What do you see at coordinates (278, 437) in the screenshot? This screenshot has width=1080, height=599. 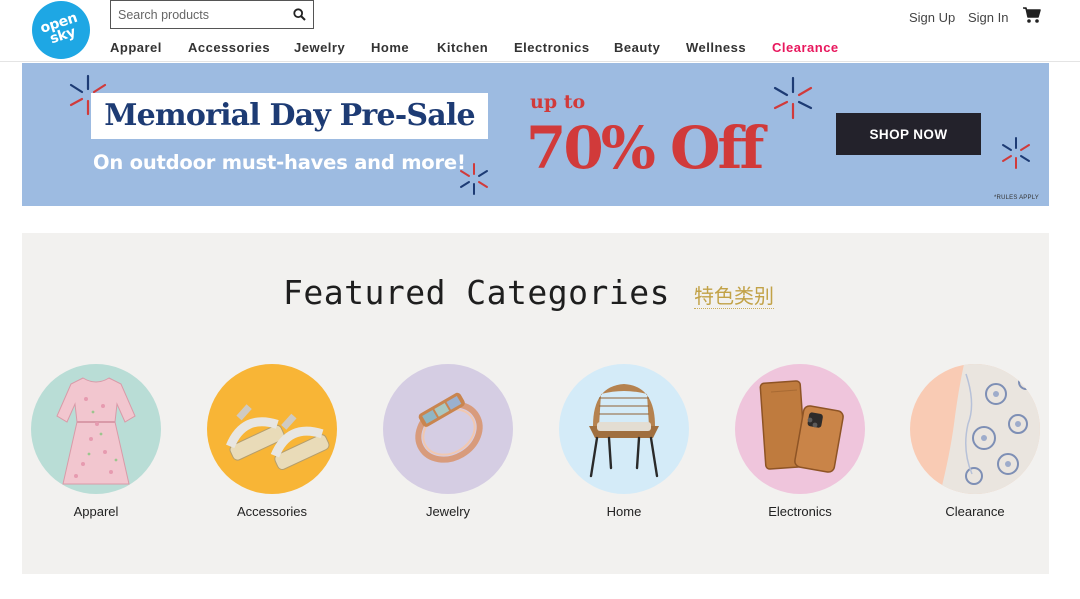 I see `sandals-icon` at bounding box center [278, 437].